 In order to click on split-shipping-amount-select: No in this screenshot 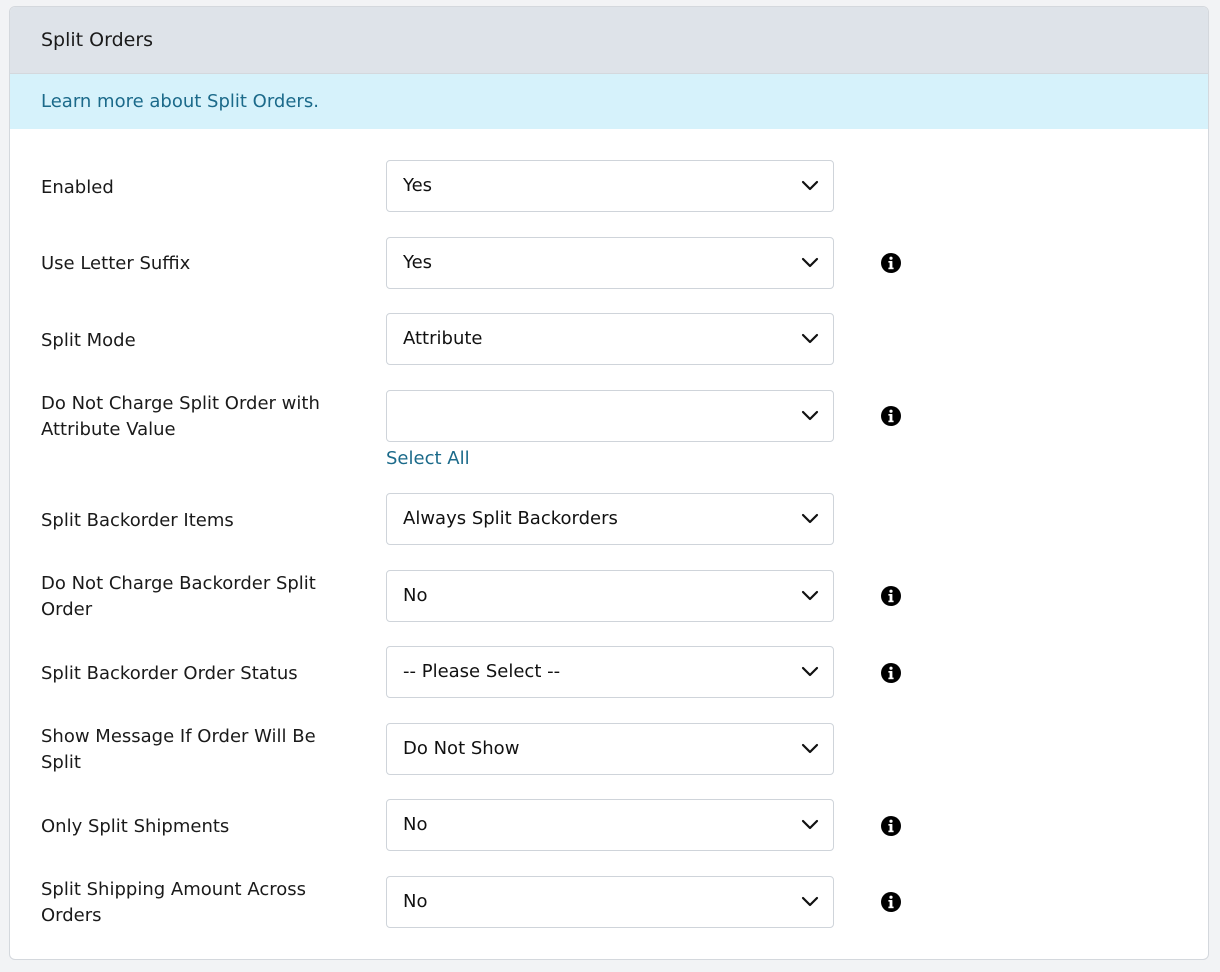, I will do `click(610, 902)`.